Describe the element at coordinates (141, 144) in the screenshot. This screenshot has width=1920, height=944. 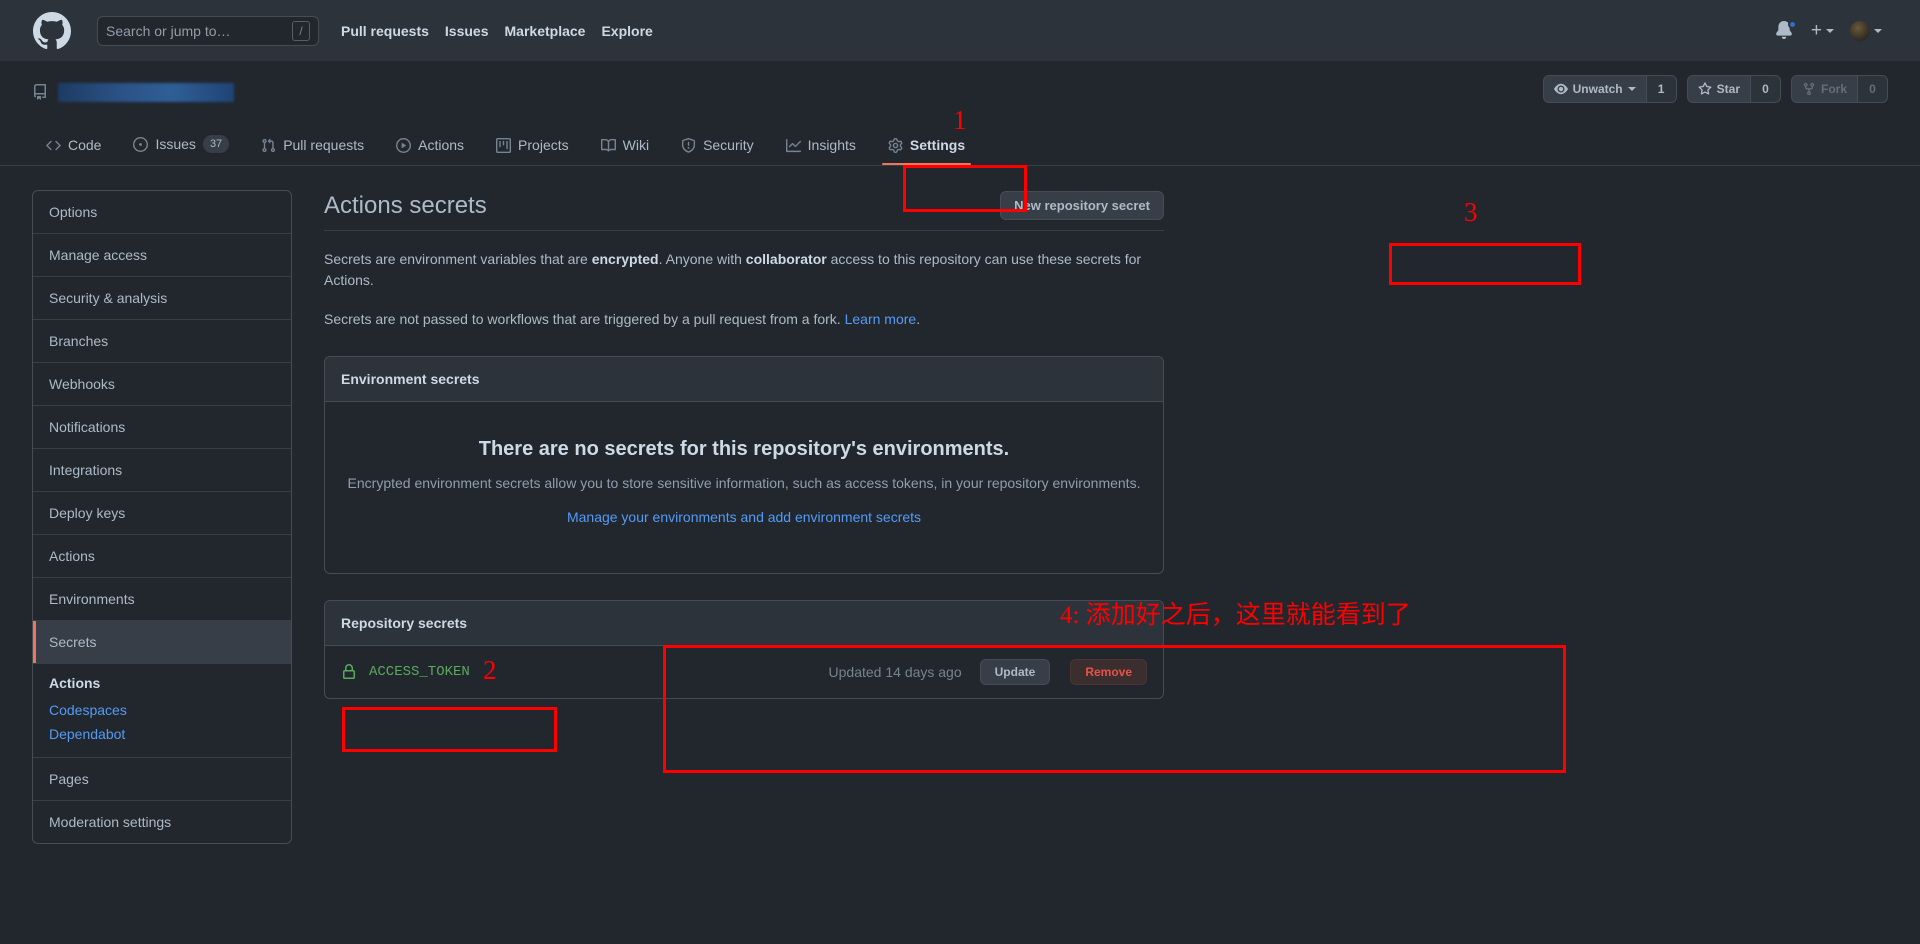
I see `issue-opened-icon` at that location.